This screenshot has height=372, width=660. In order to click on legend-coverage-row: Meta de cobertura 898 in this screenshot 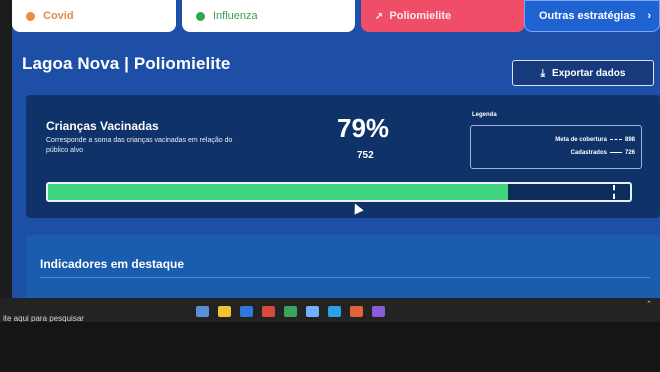, I will do `click(595, 140)`.